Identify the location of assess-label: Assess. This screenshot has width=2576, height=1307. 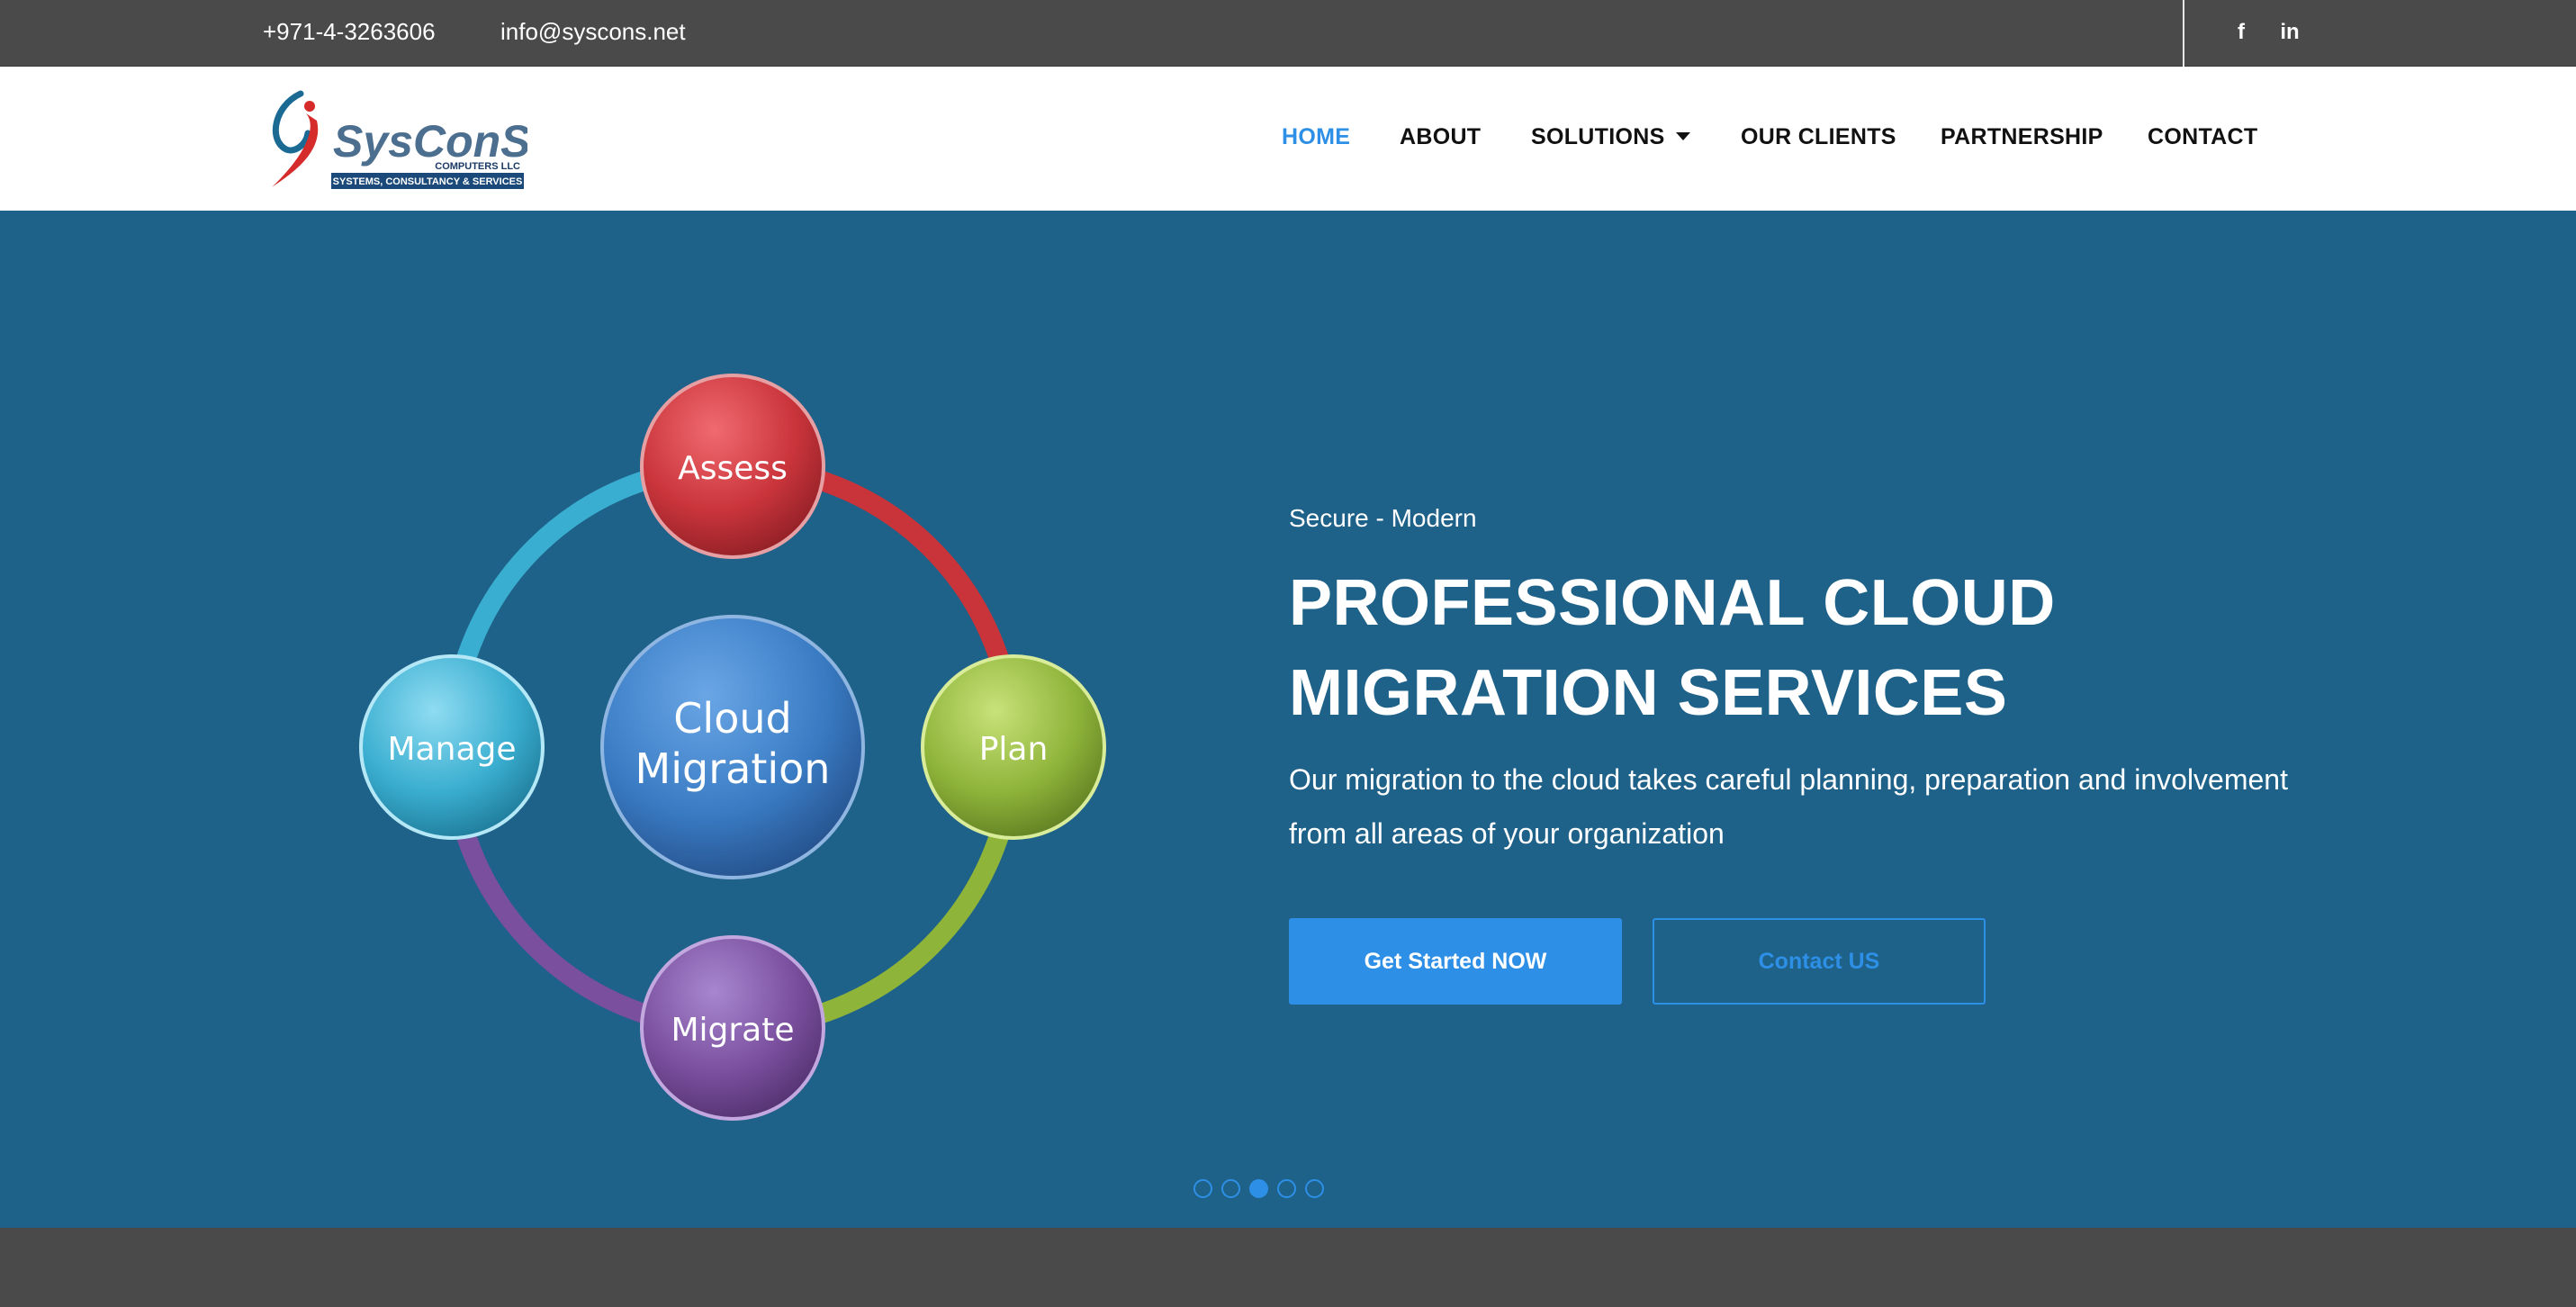
(733, 469).